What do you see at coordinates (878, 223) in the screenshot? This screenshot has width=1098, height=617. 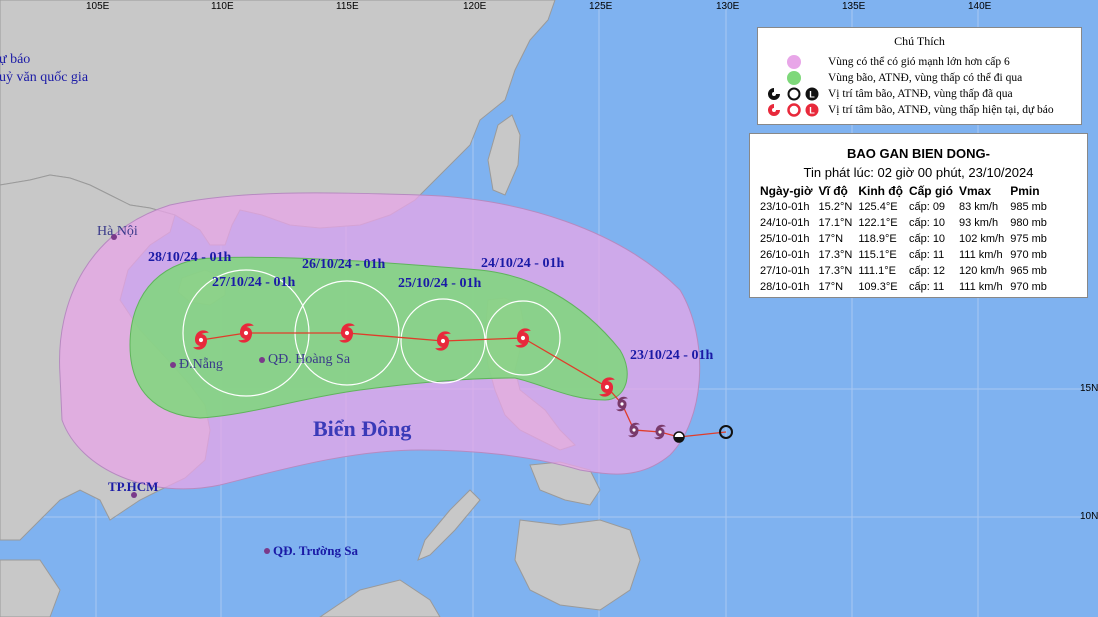 I see `table-cell: 122.1°E` at bounding box center [878, 223].